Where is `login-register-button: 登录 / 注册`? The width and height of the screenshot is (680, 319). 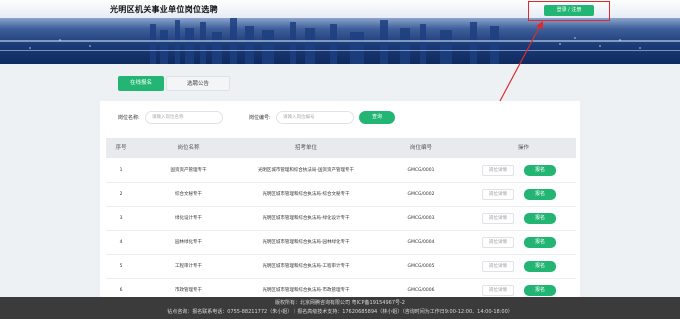 login-register-button: 登录 / 注册 is located at coordinates (569, 10).